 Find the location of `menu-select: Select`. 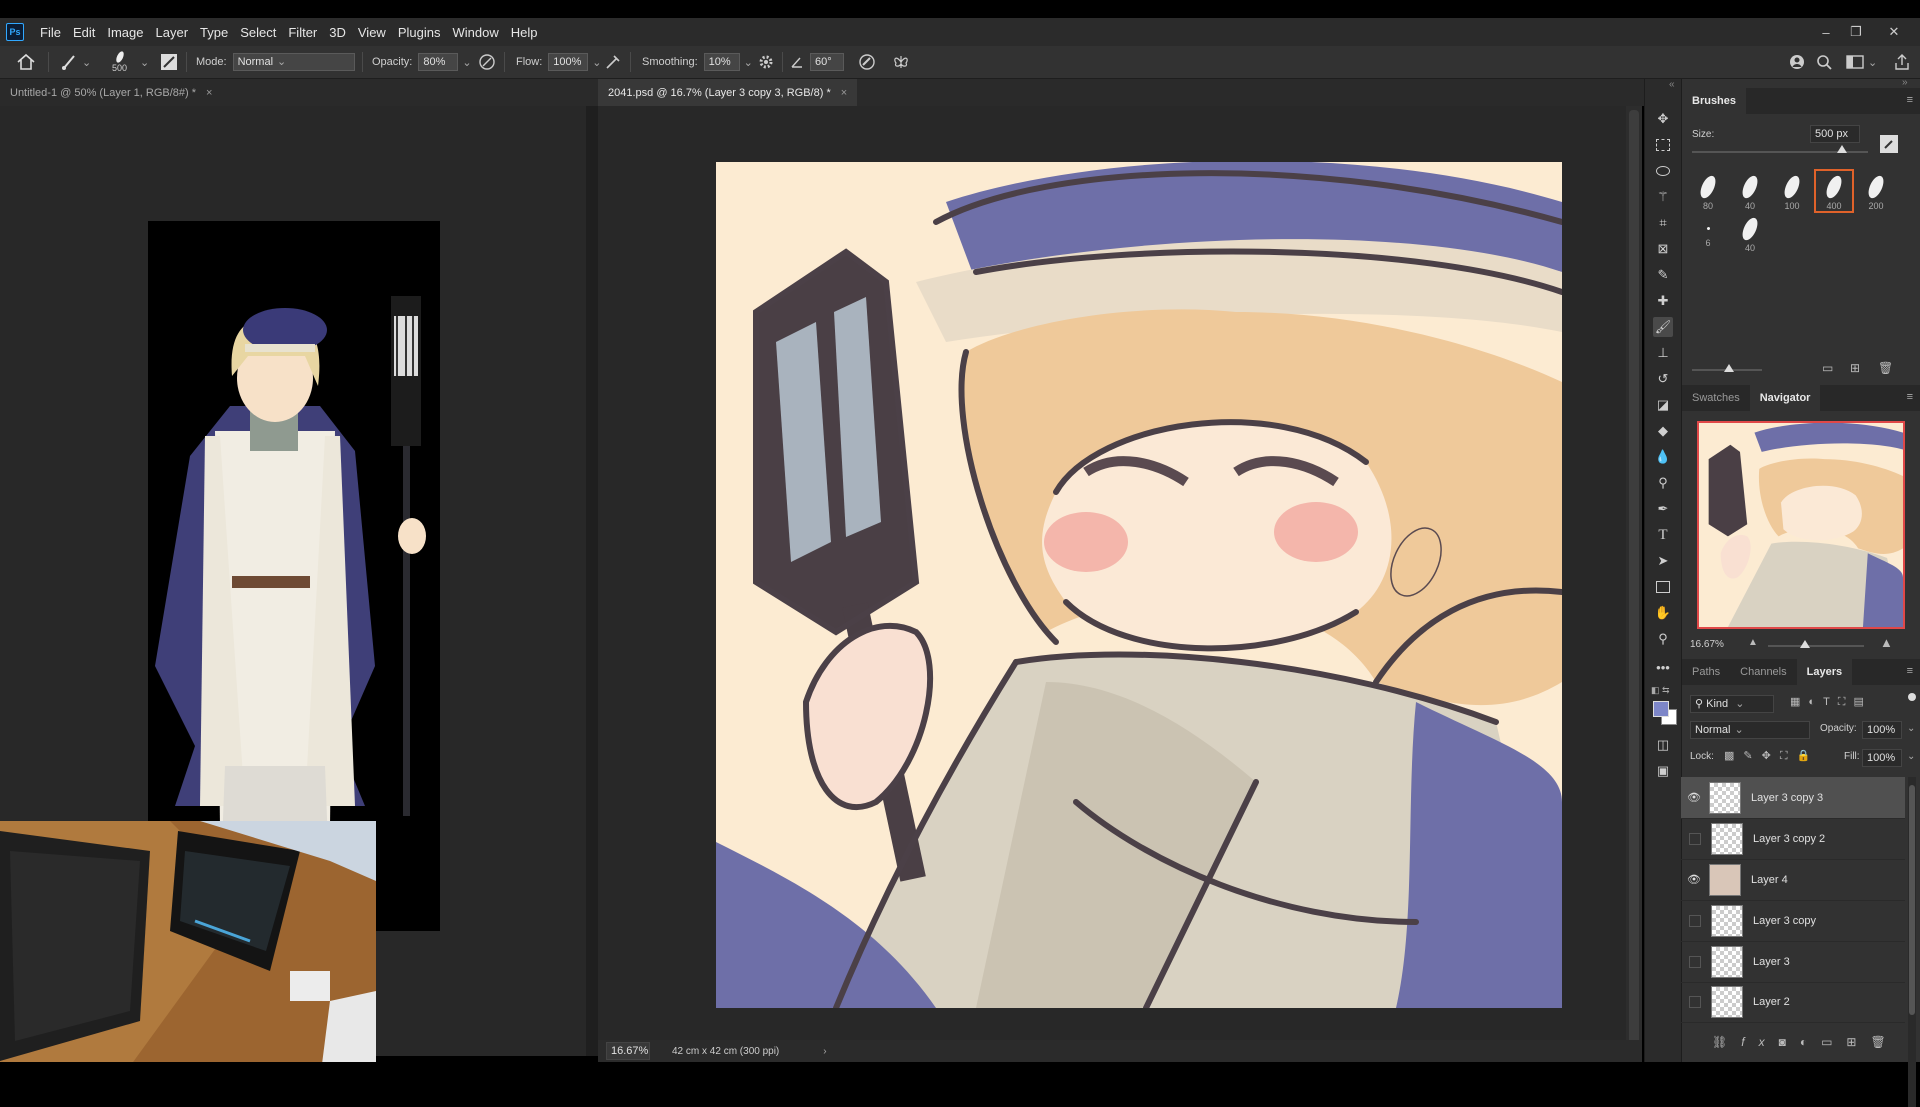

menu-select: Select is located at coordinates (258, 32).